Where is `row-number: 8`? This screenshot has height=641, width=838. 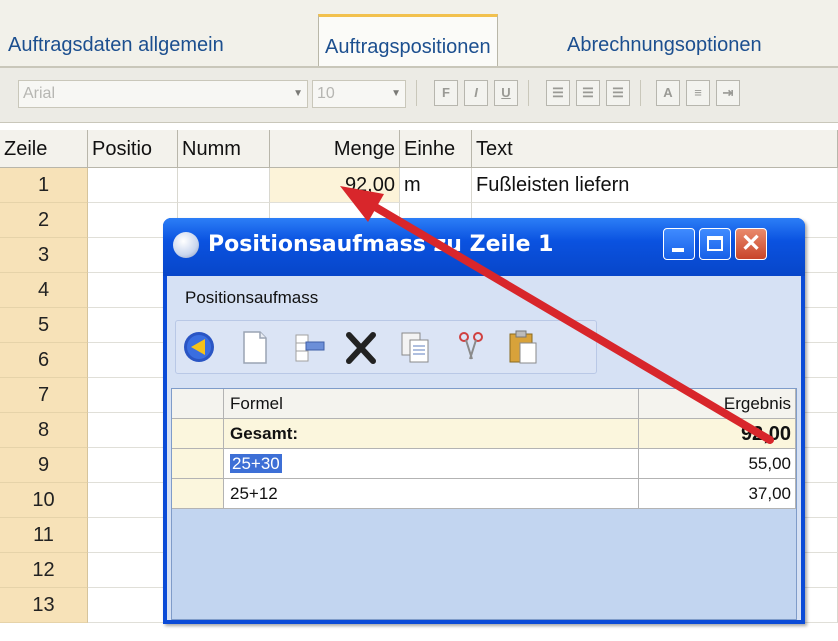
row-number: 8 is located at coordinates (44, 430).